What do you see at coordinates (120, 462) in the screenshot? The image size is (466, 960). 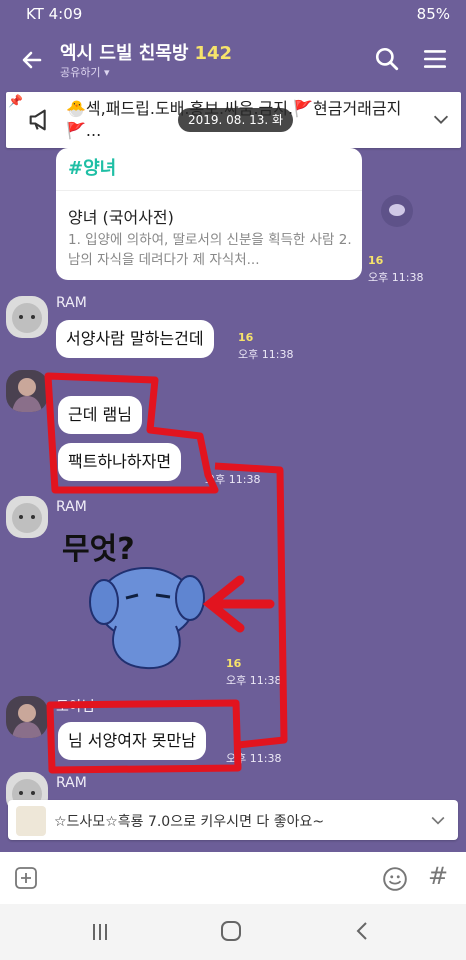 I see `message-bubble: 팩트하나하자면` at bounding box center [120, 462].